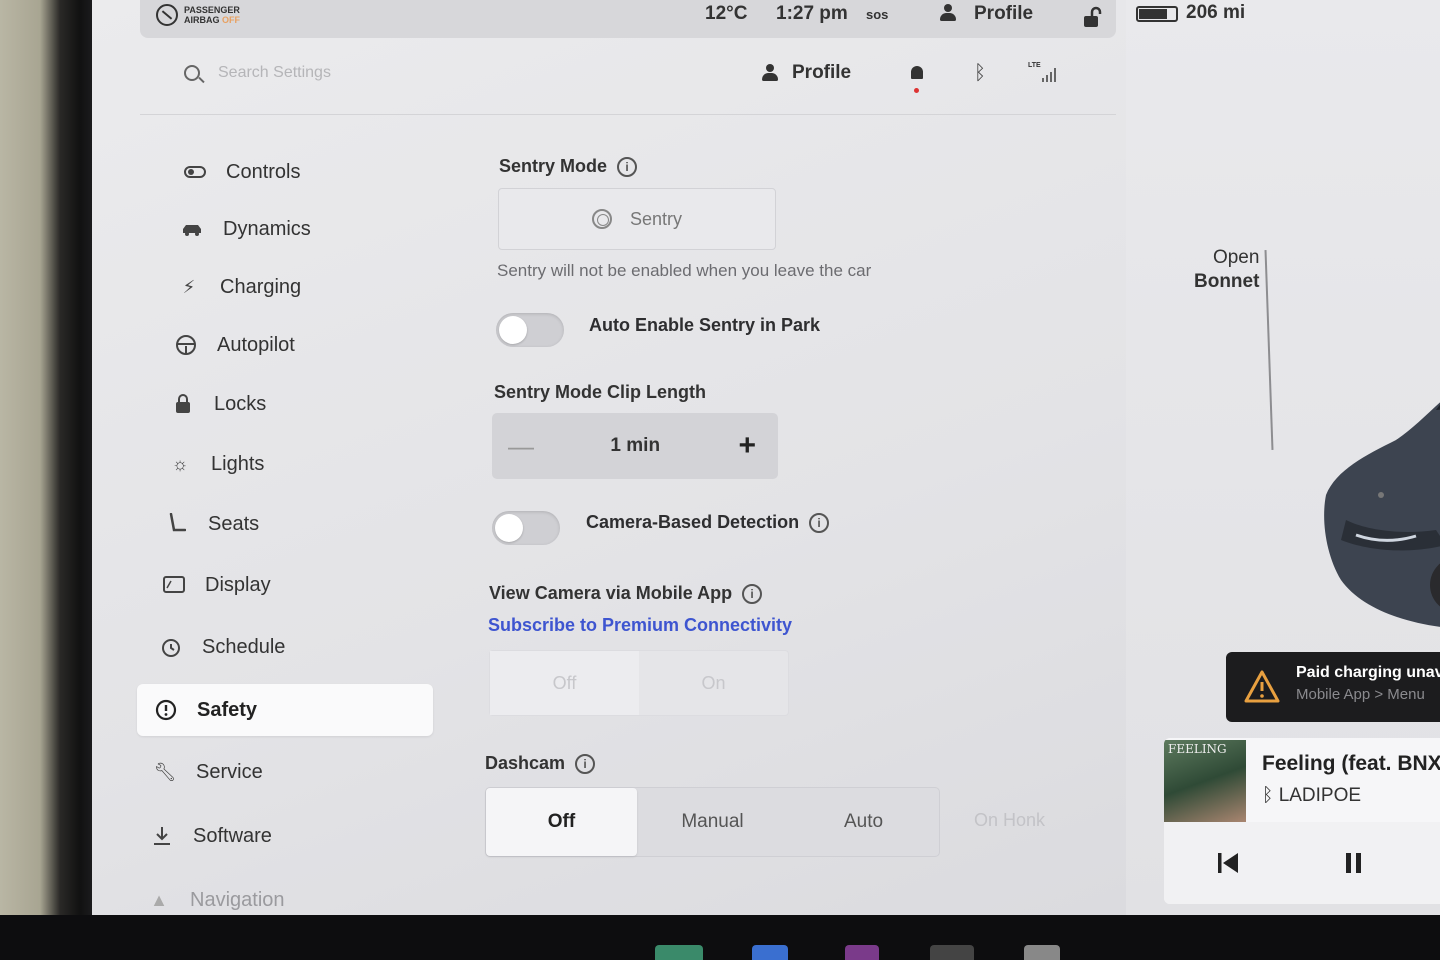 This screenshot has height=960, width=1440. I want to click on sidebar-item-software: Software, so click(211, 836).